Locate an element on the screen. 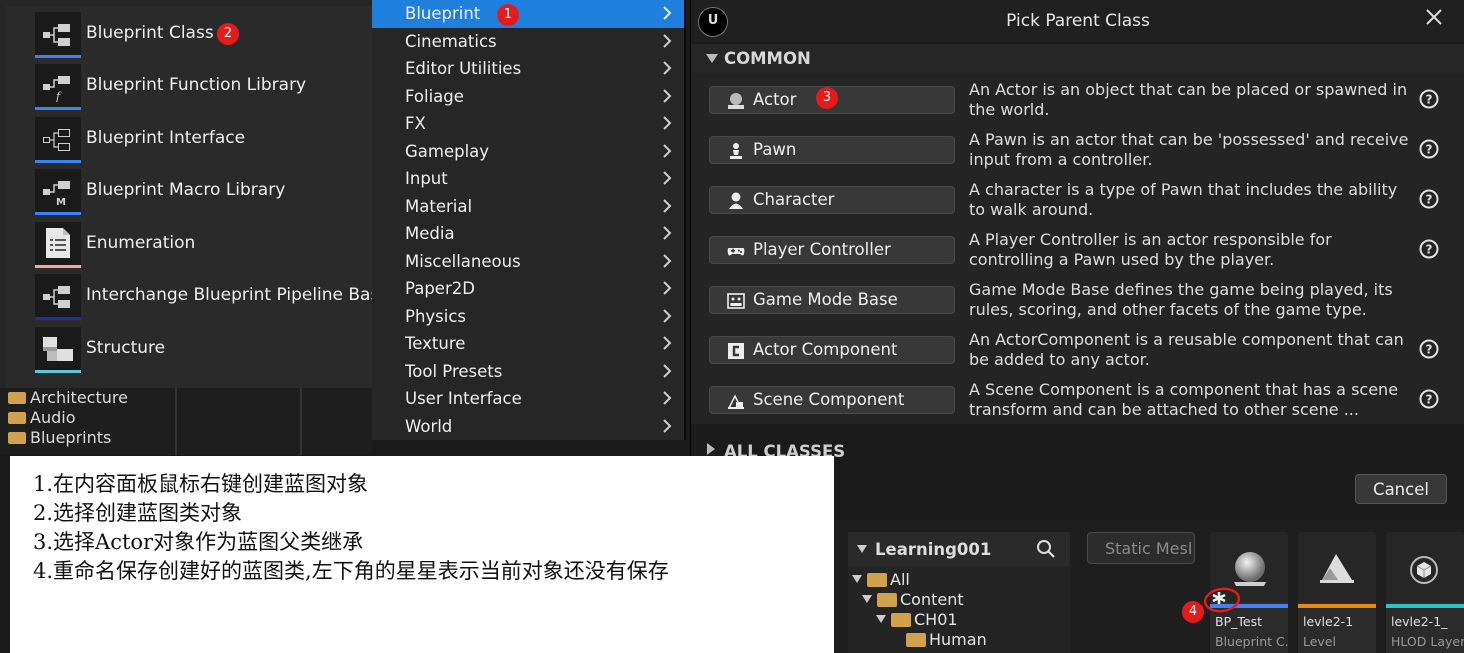 The height and width of the screenshot is (653, 1464). character-button: Character is located at coordinates (832, 200).